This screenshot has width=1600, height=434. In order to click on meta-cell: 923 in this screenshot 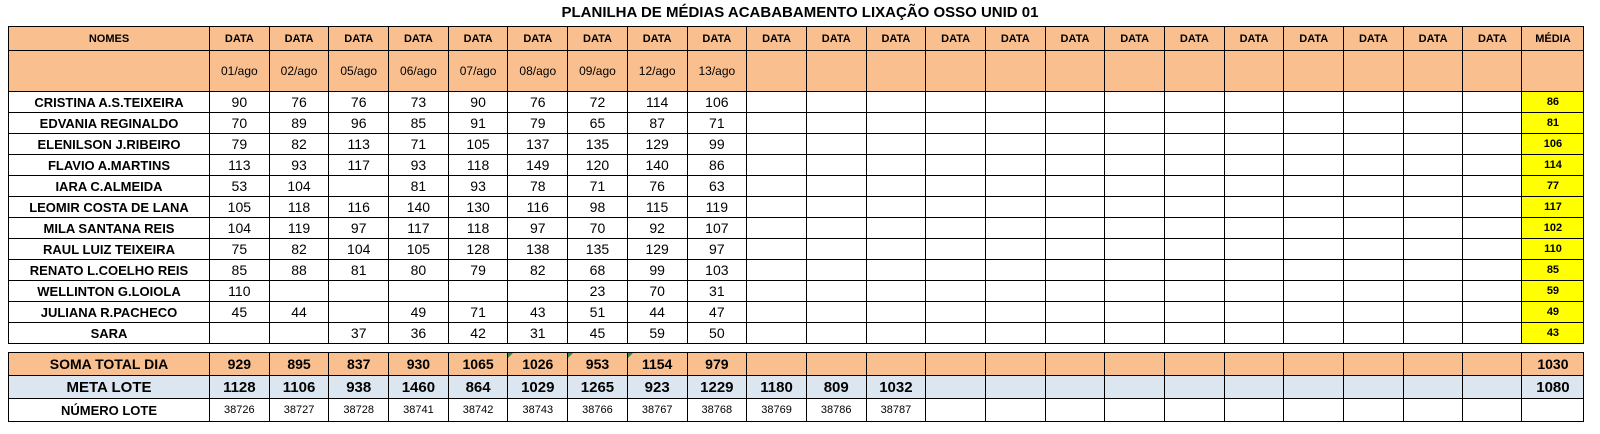, I will do `click(657, 387)`.